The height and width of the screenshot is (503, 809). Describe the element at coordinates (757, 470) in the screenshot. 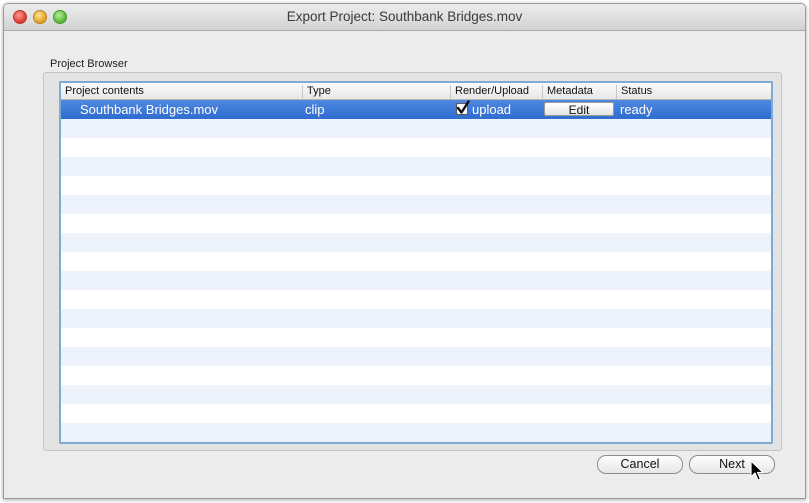

I see `mouse-pointer-icon` at that location.